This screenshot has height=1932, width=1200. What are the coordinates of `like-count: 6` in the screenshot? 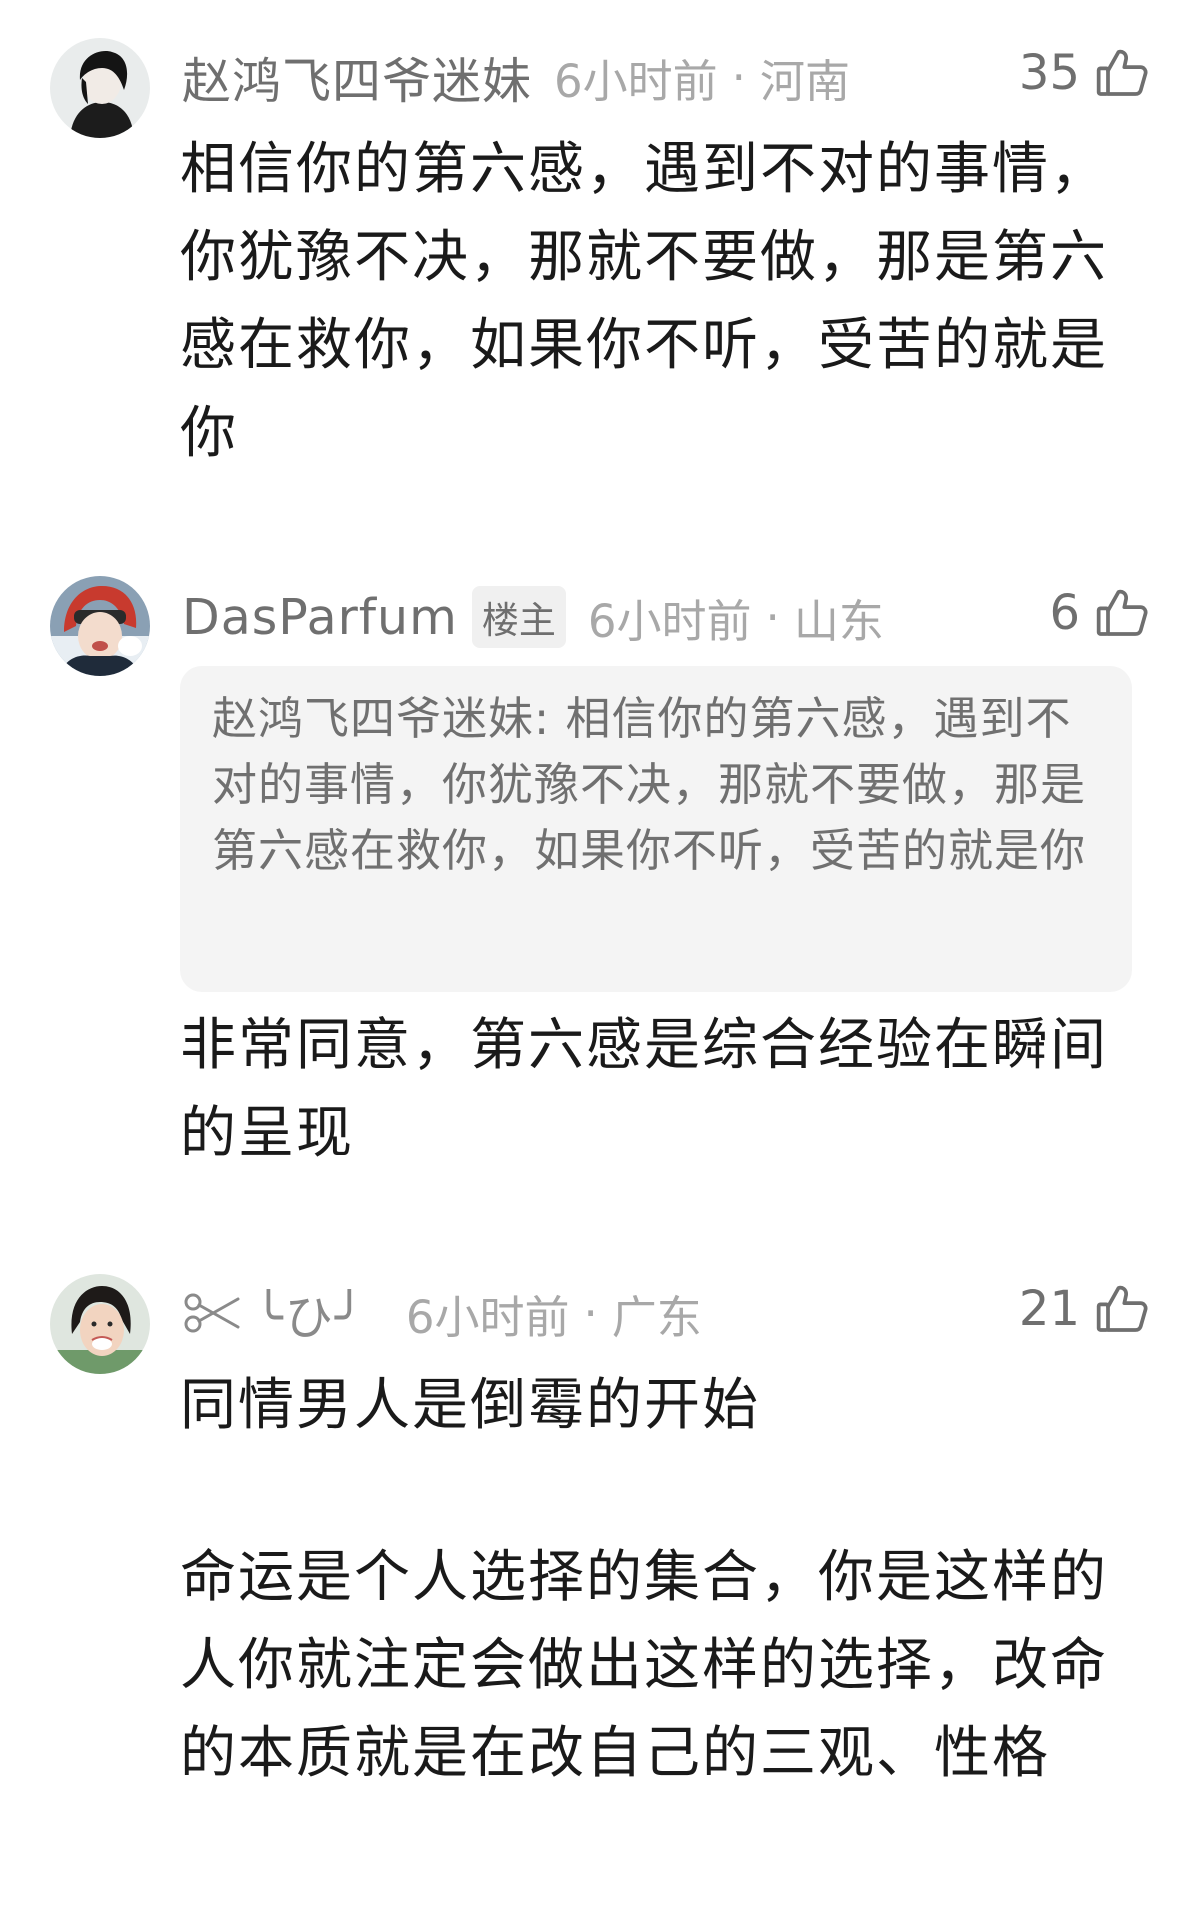 It's located at (1064, 613).